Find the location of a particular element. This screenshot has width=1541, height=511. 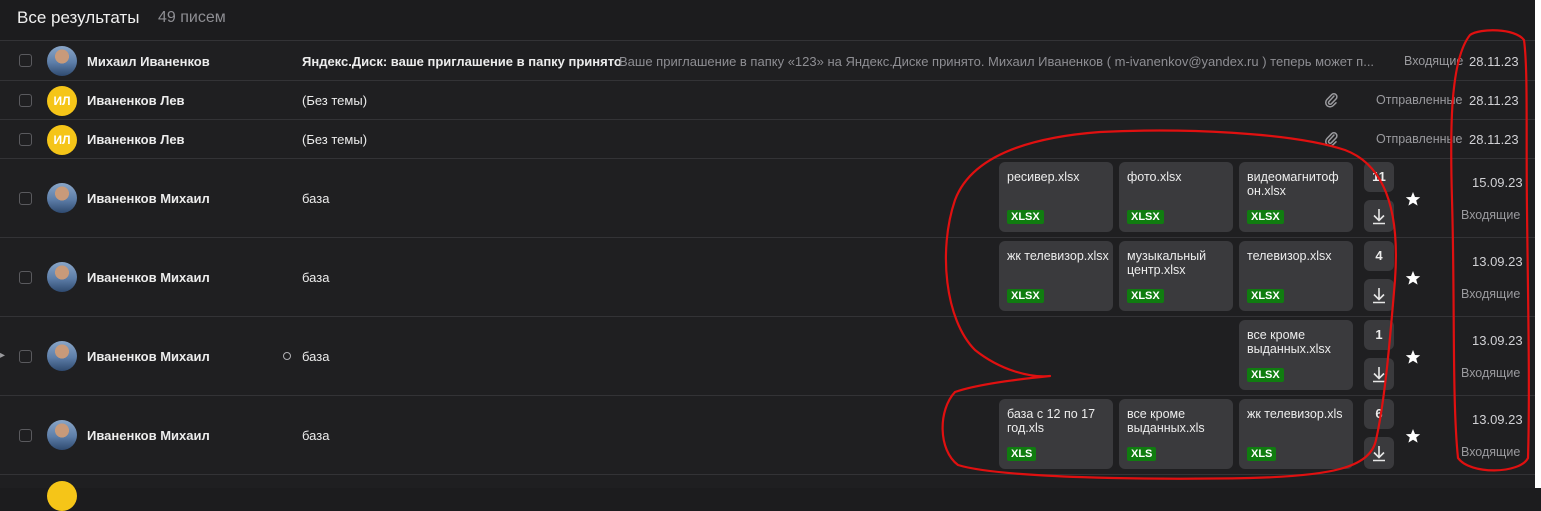

attachment-name: жк телевизор.xls is located at coordinates (1295, 414).